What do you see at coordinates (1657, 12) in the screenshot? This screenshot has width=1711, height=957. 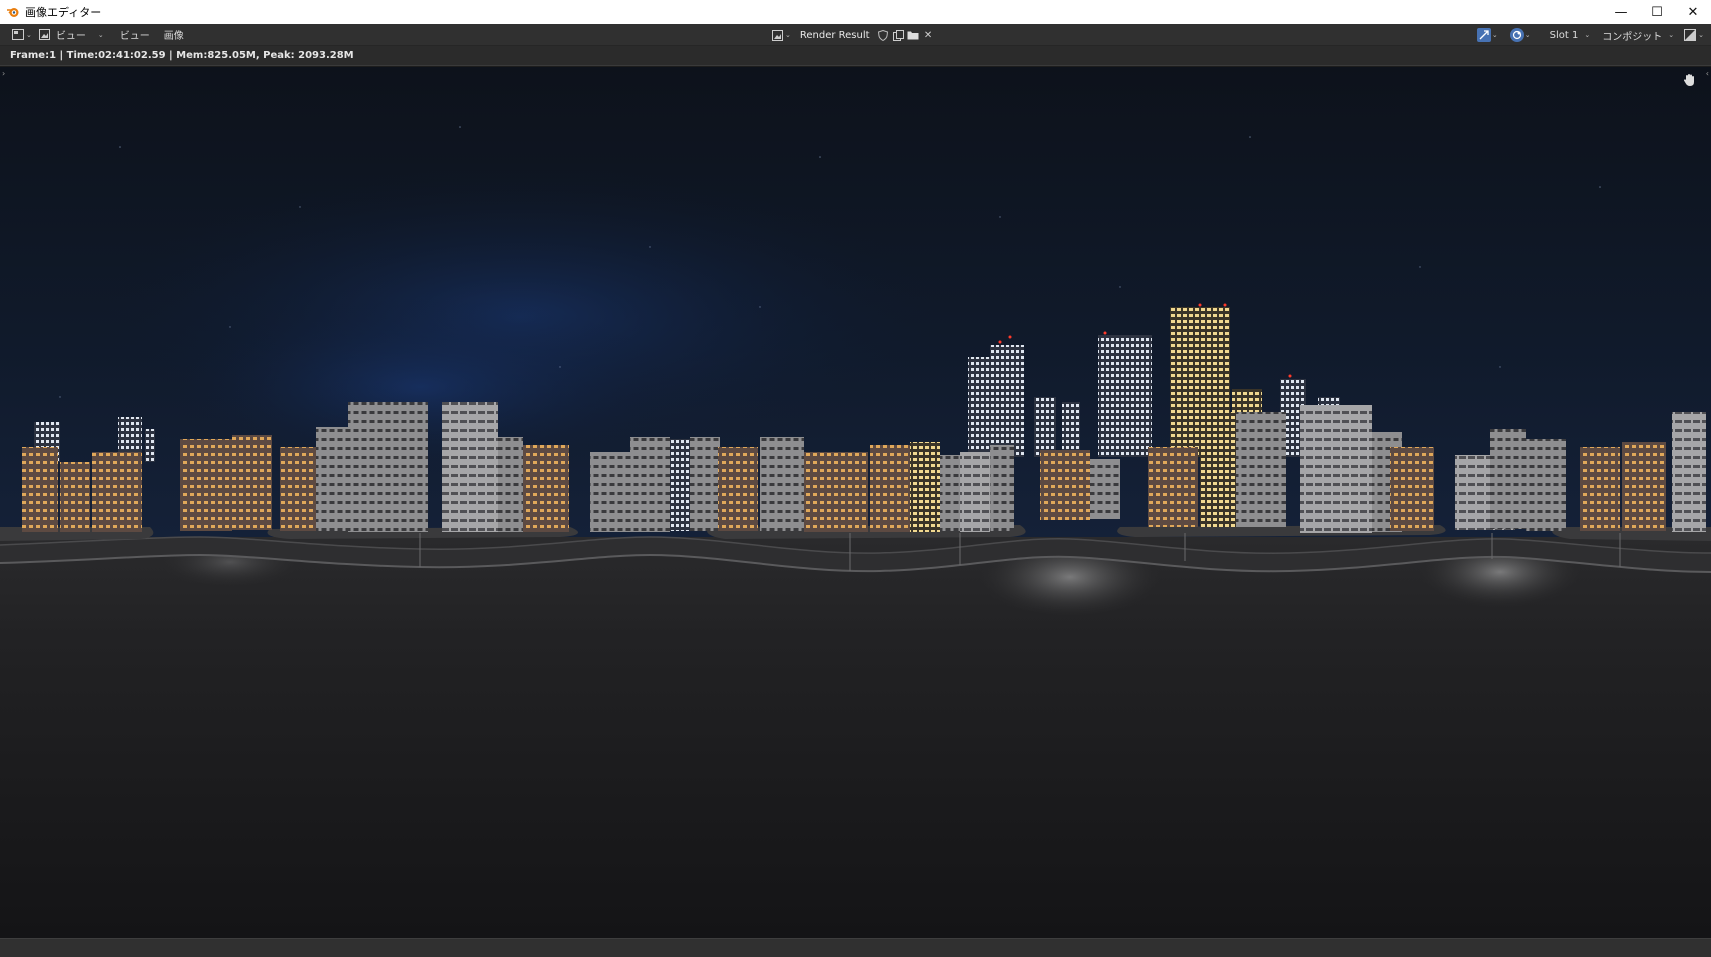 I see `maximize-button: ☐` at bounding box center [1657, 12].